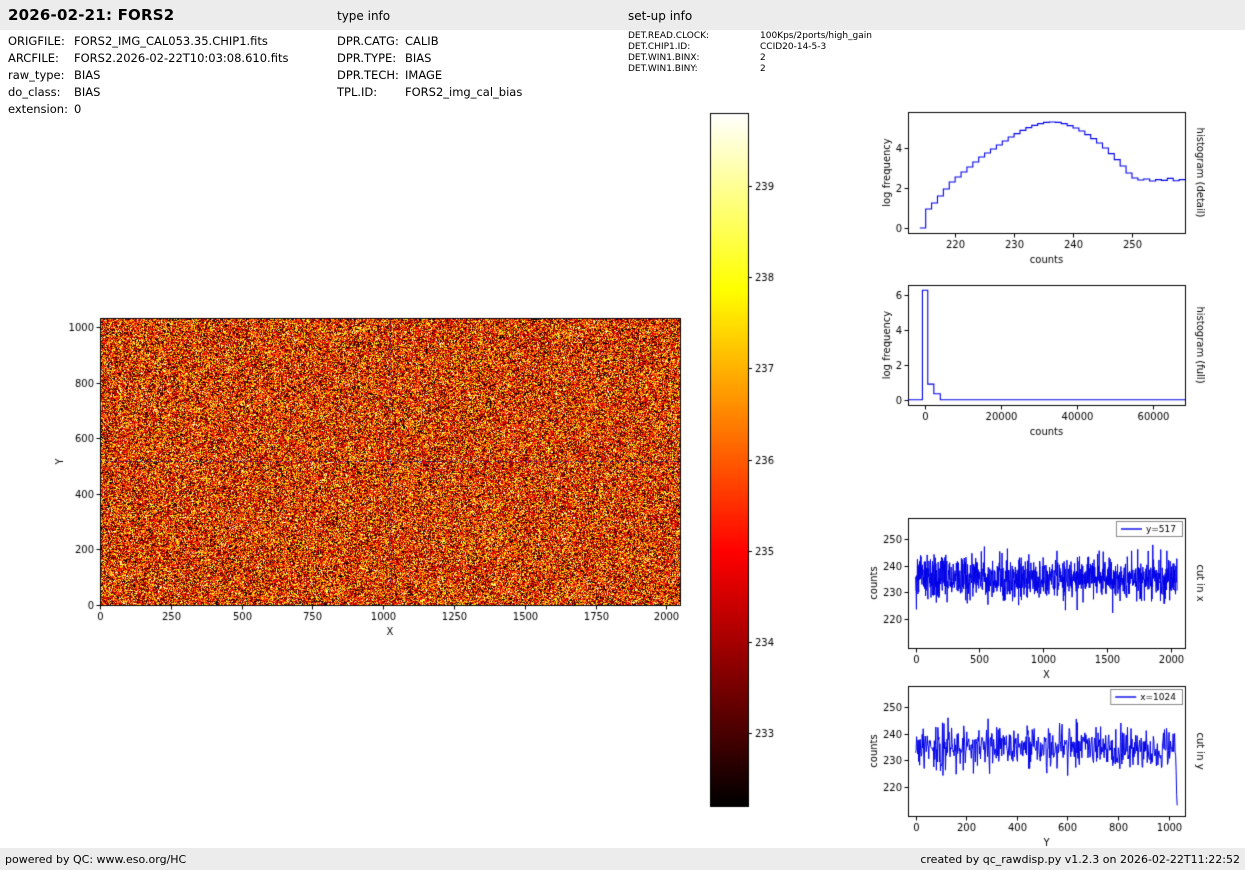  Describe the element at coordinates (750, 36) in the screenshot. I see `meta-row-readclock: DET.READ.CLOCK: 100Kps/2ports/high_gain` at that location.